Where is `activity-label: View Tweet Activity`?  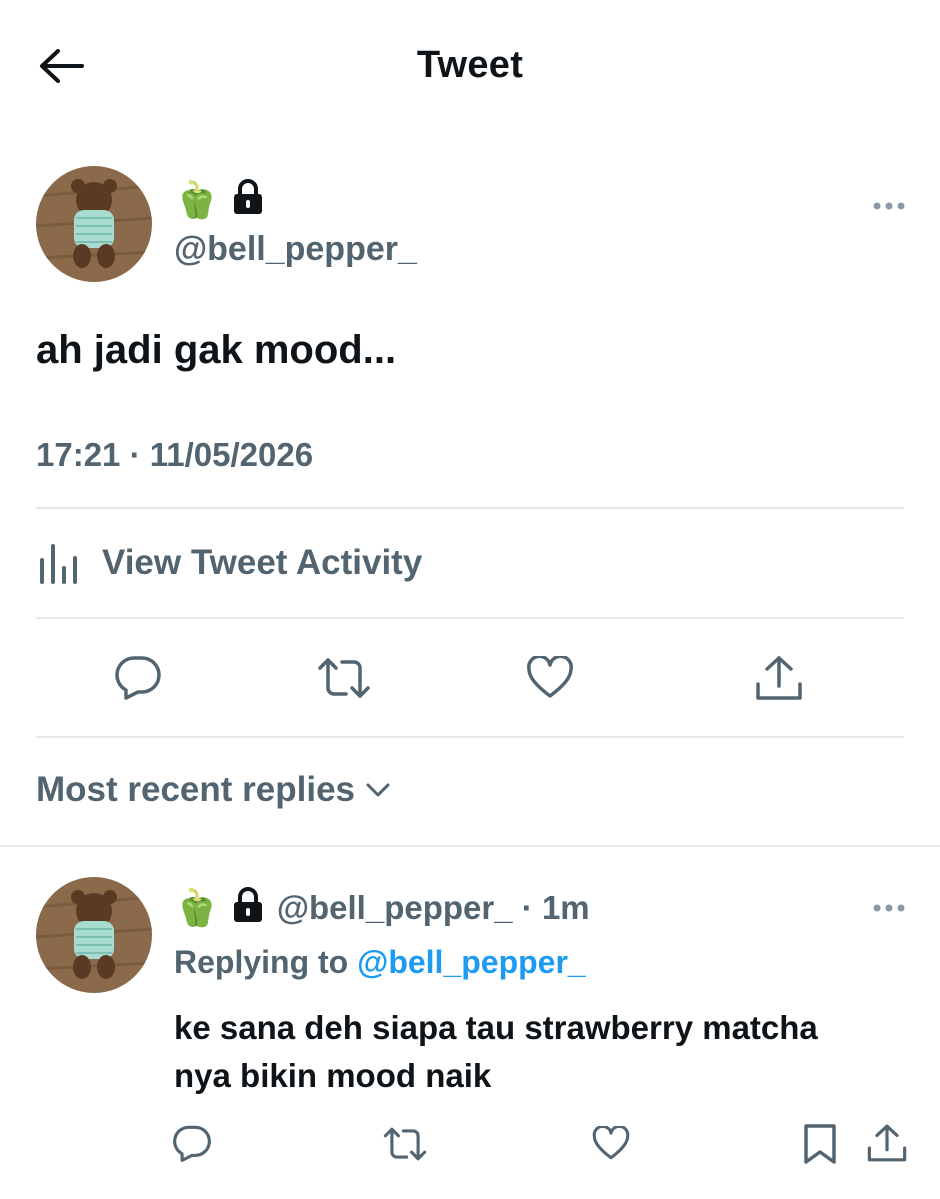
activity-label: View Tweet Activity is located at coordinates (262, 562).